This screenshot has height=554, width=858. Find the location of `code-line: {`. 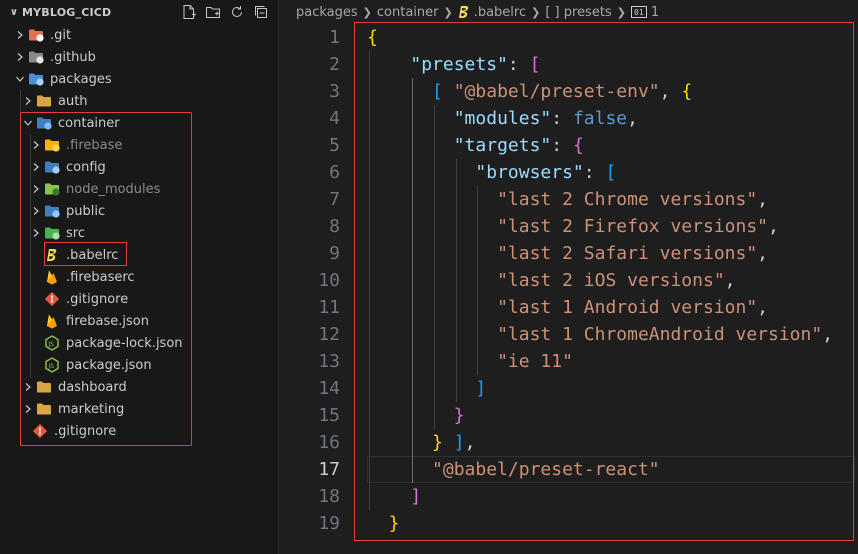

code-line: { is located at coordinates (372, 37).